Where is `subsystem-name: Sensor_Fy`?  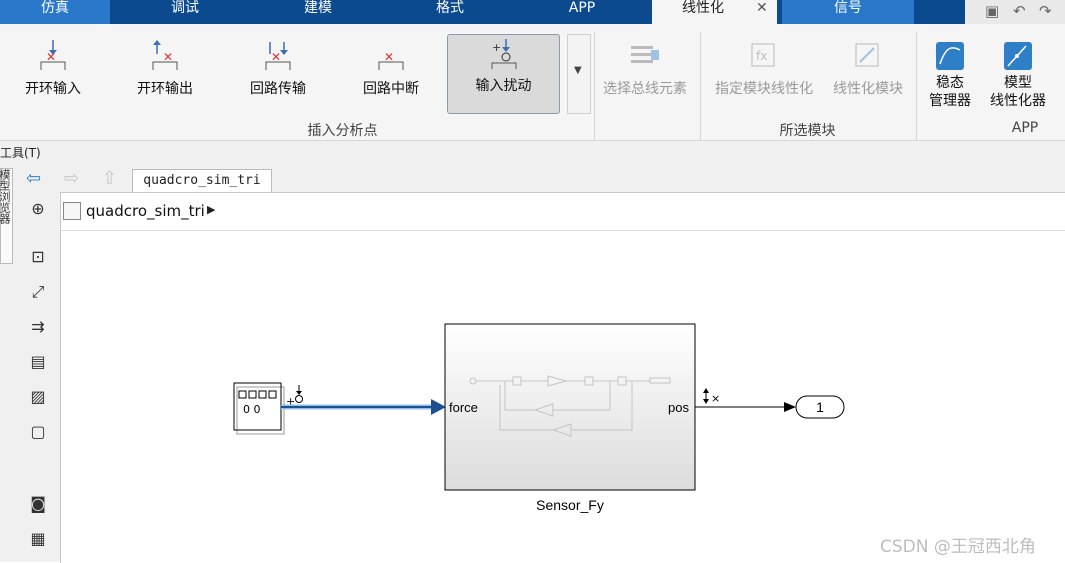
subsystem-name: Sensor_Fy is located at coordinates (570, 505).